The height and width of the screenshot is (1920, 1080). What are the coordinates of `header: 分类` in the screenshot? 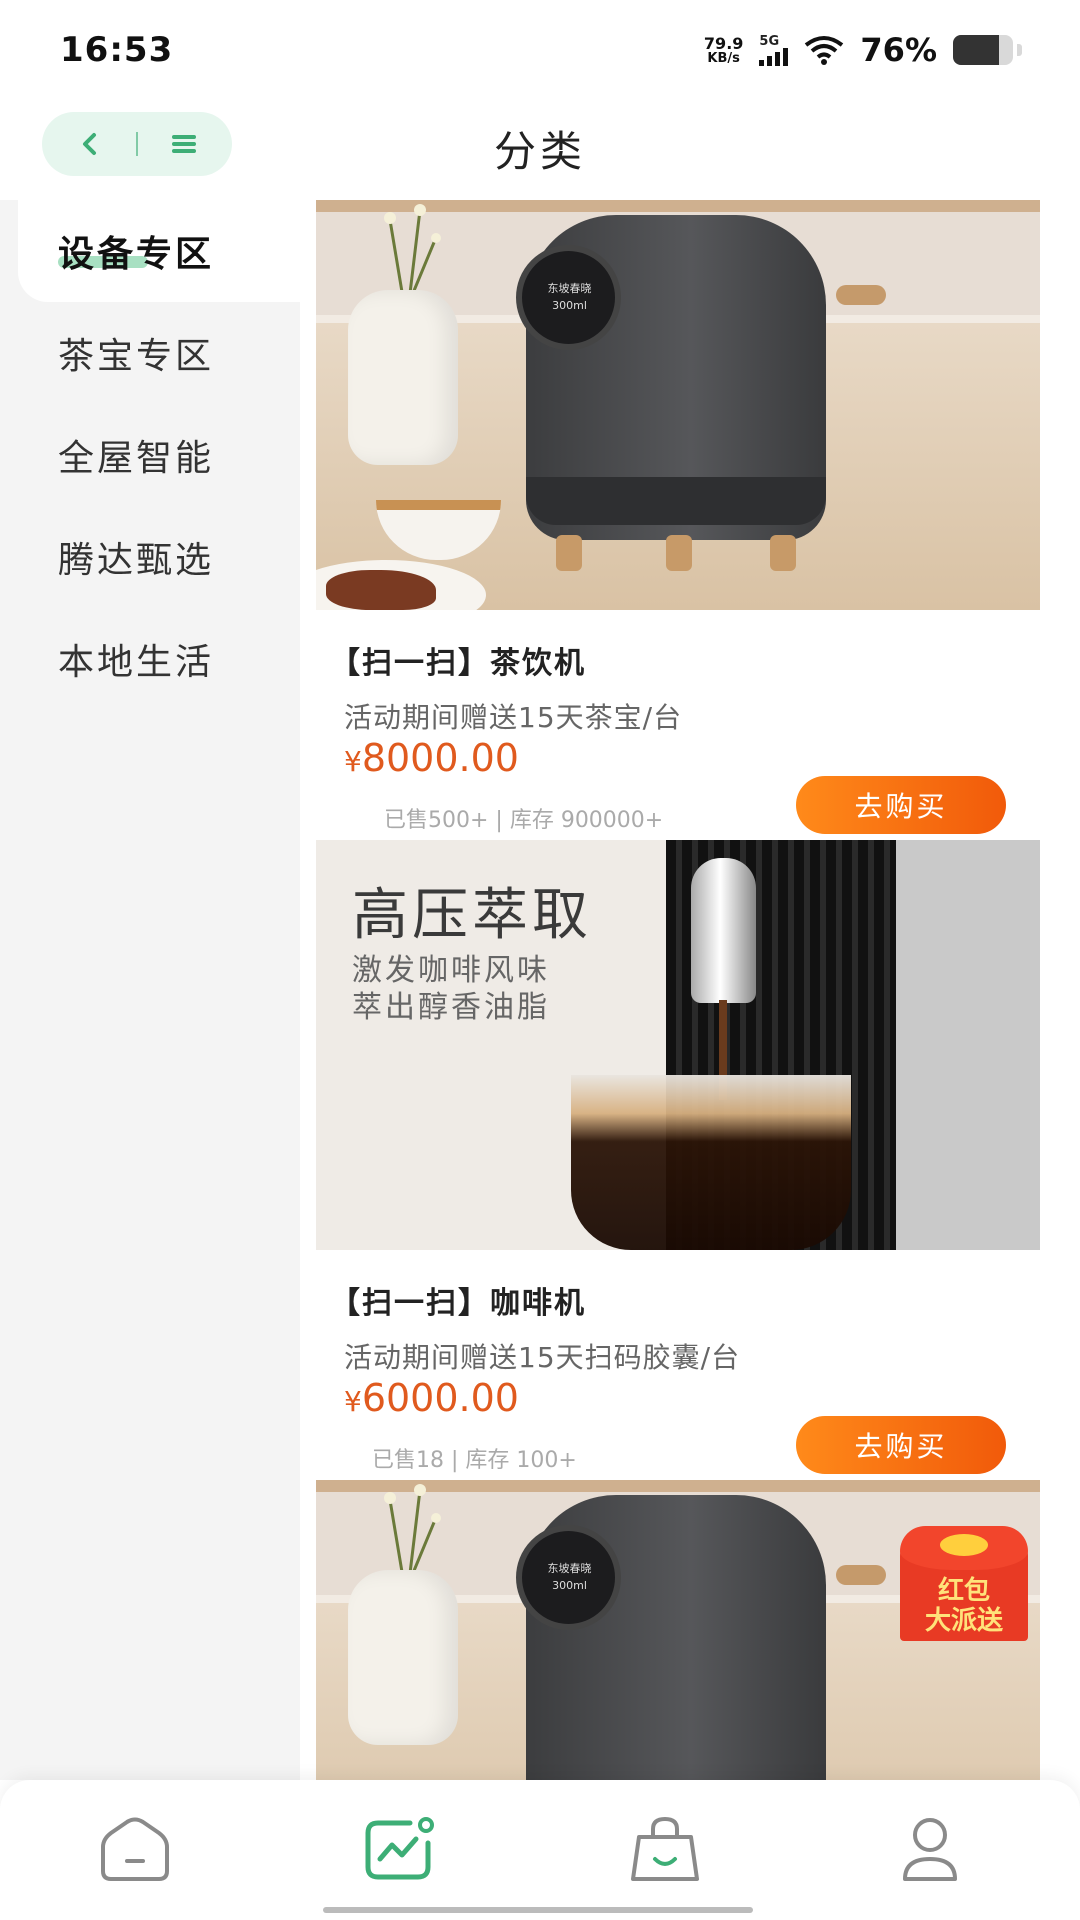 It's located at (540, 150).